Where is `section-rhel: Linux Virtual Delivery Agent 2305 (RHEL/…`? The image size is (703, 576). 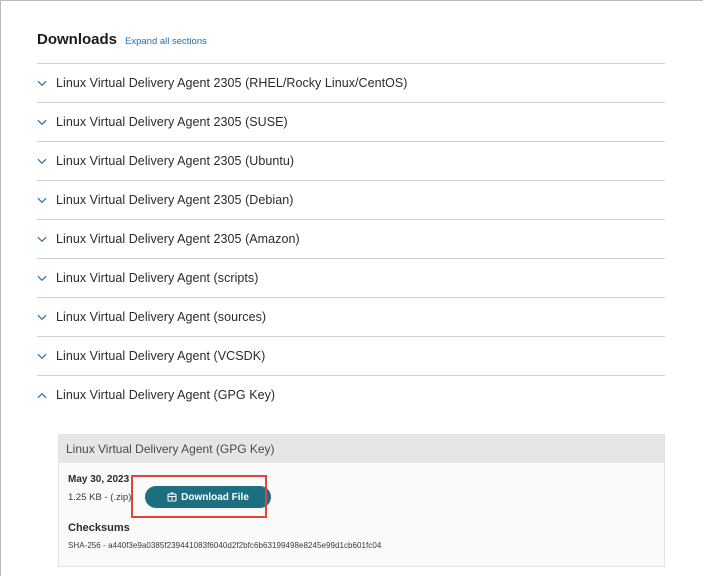
section-rhel: Linux Virtual Delivery Agent 2305 (RHEL/… is located at coordinates (351, 82).